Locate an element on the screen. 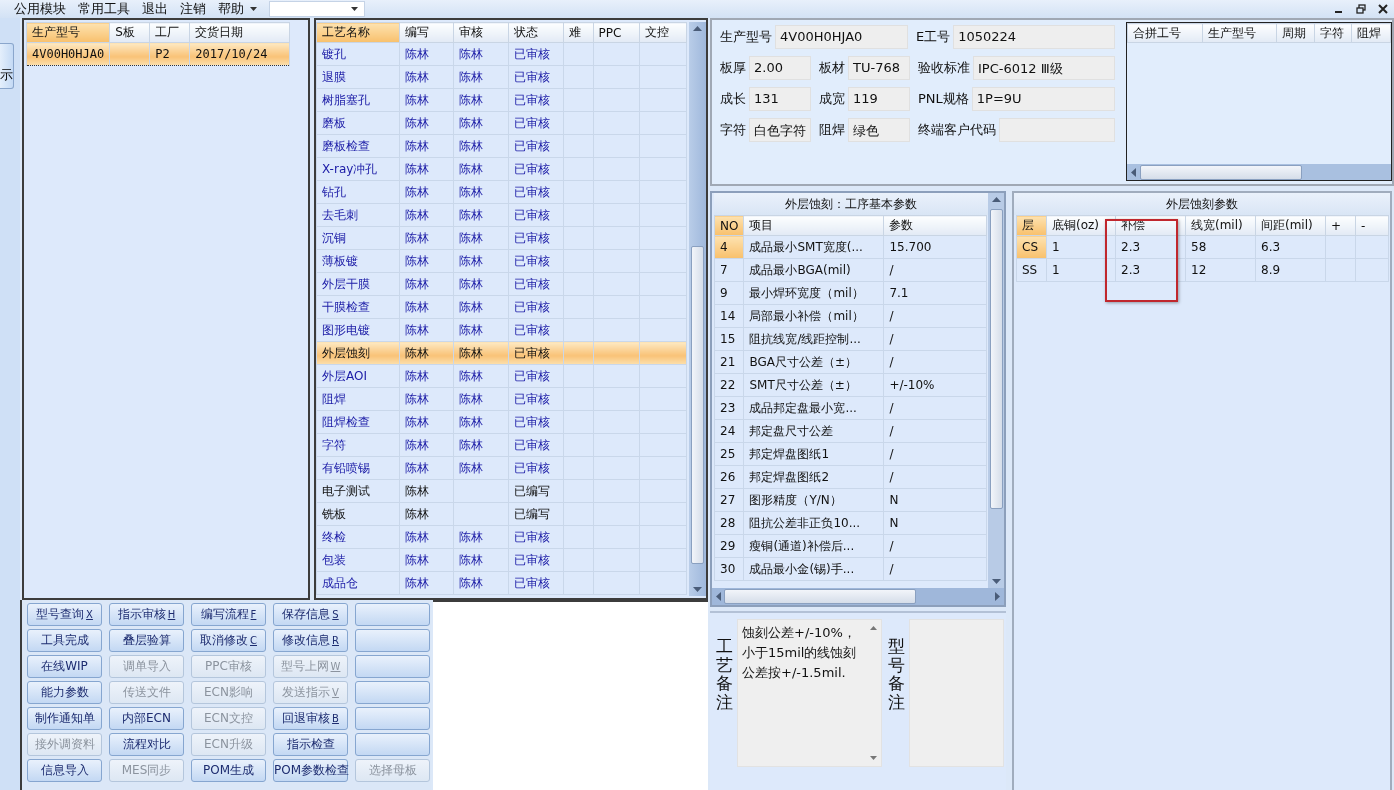 This screenshot has width=1394, height=790. column-header: 状态 is located at coordinates (536, 32).